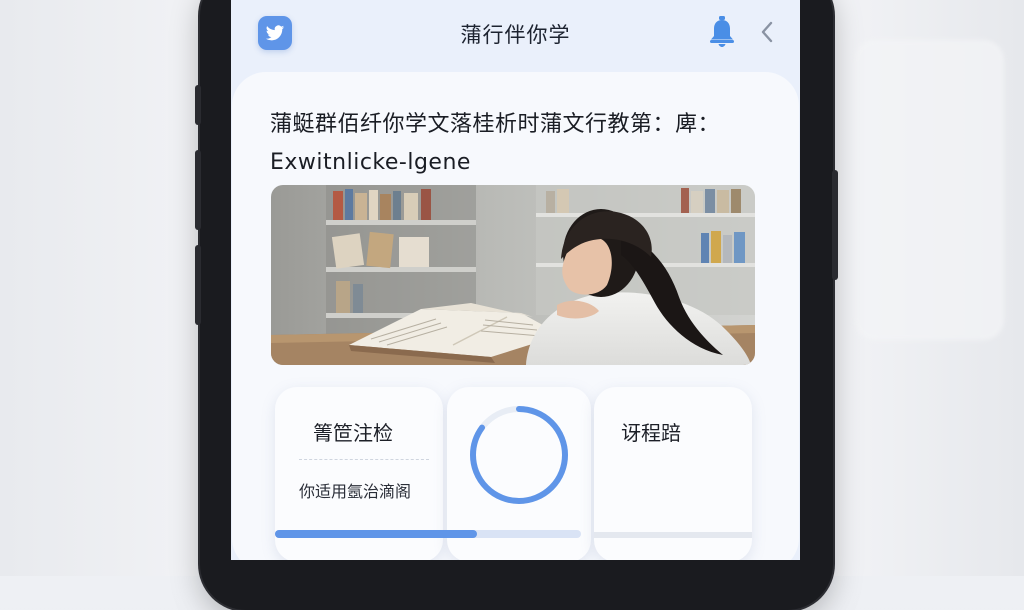  I want to click on article-heading-line1: 蒲蜓群佰纤你学文落桂析时蒲文行教第：庳：, so click(495, 124).